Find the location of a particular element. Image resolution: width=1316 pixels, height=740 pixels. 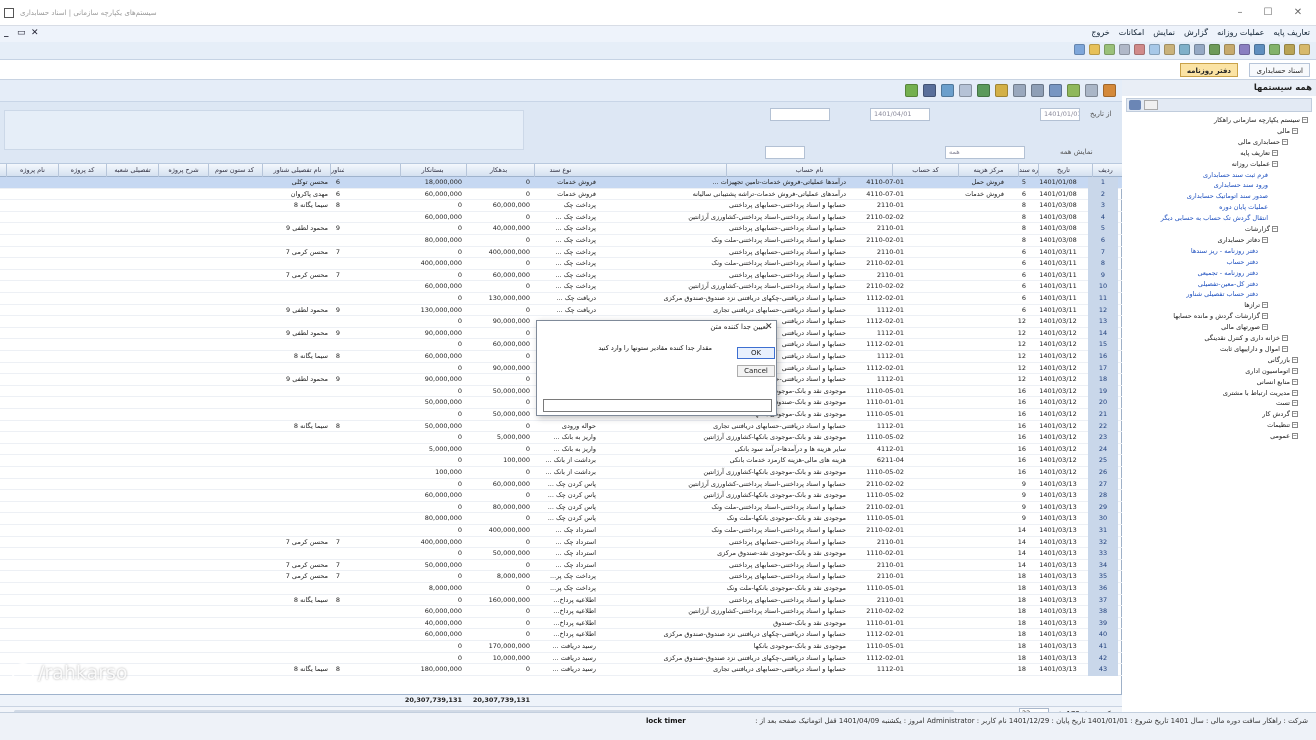

tab-accounting-documents: اسناد حسابداری is located at coordinates (1279, 70).